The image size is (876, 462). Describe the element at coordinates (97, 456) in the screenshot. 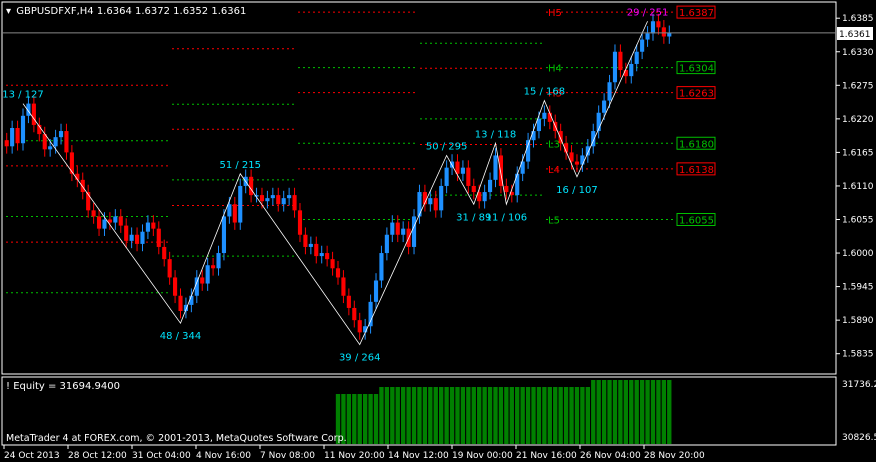

I see `time-tick-label: 28 Oct 12:00` at that location.